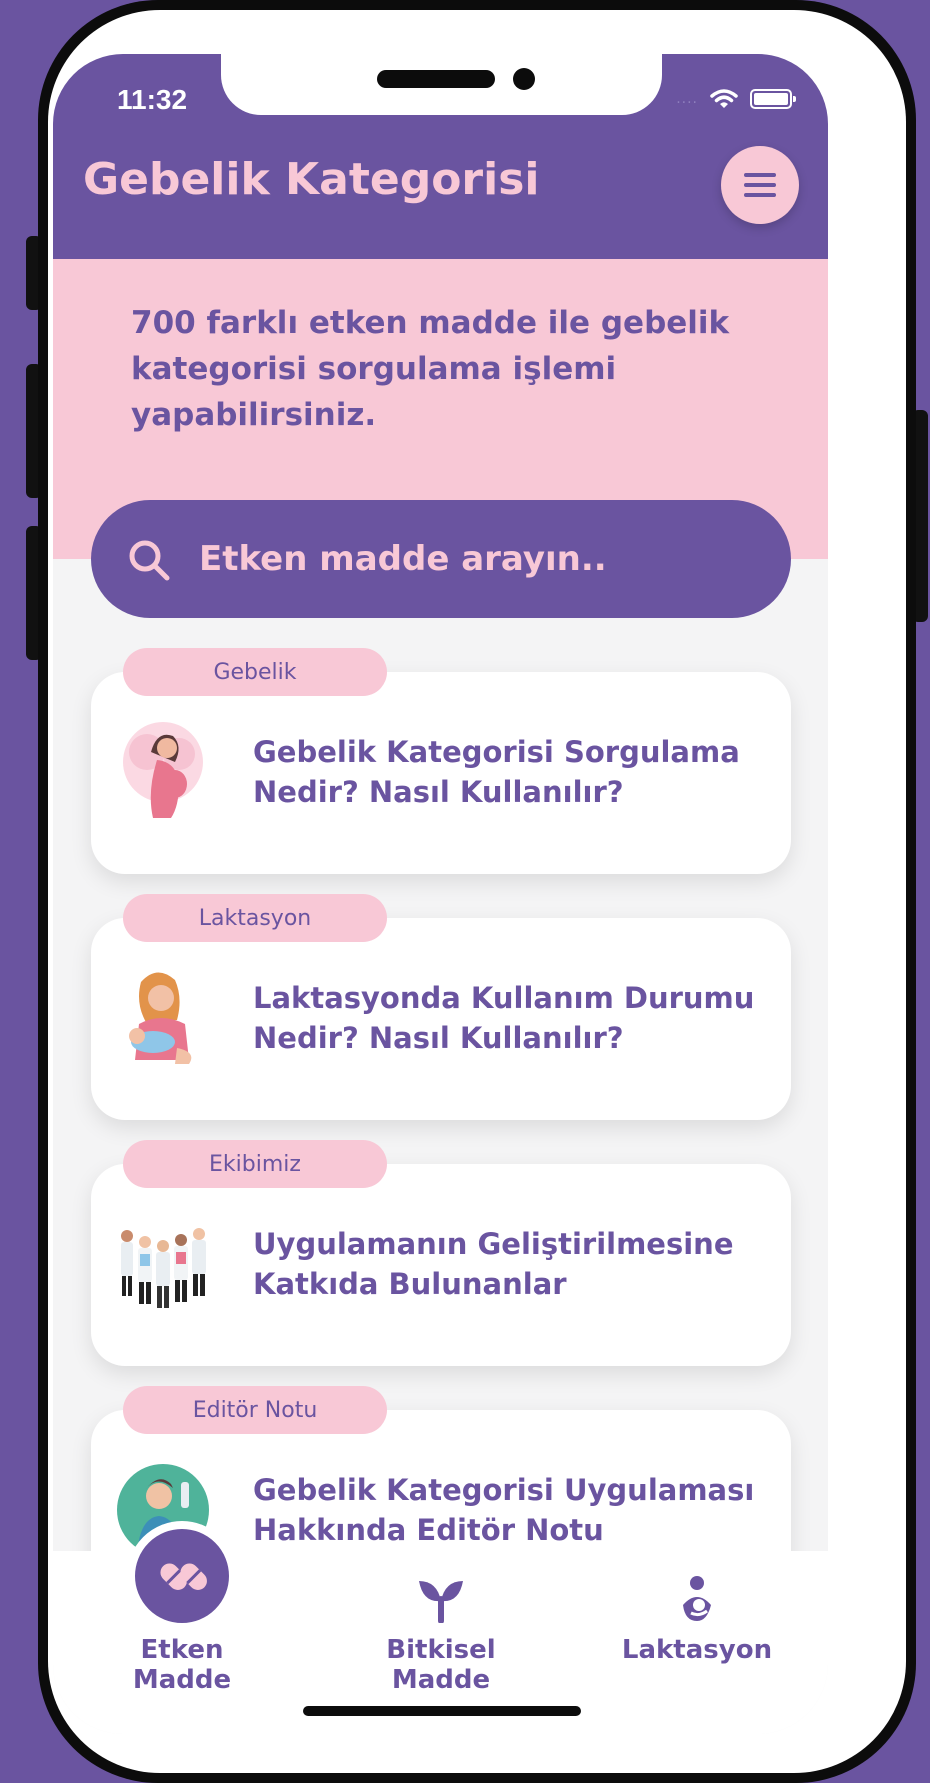  What do you see at coordinates (255, 672) in the screenshot?
I see `card-tag: Gebelik` at bounding box center [255, 672].